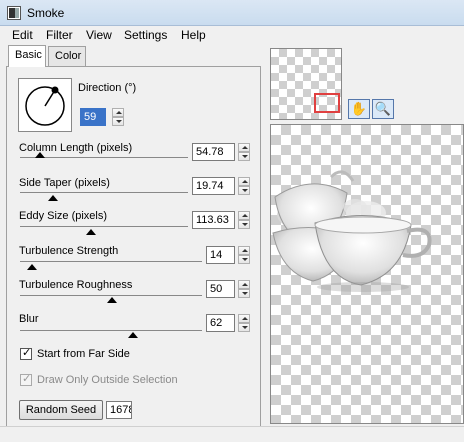  What do you see at coordinates (26, 379) in the screenshot?
I see `draw-outside-checkbox` at bounding box center [26, 379].